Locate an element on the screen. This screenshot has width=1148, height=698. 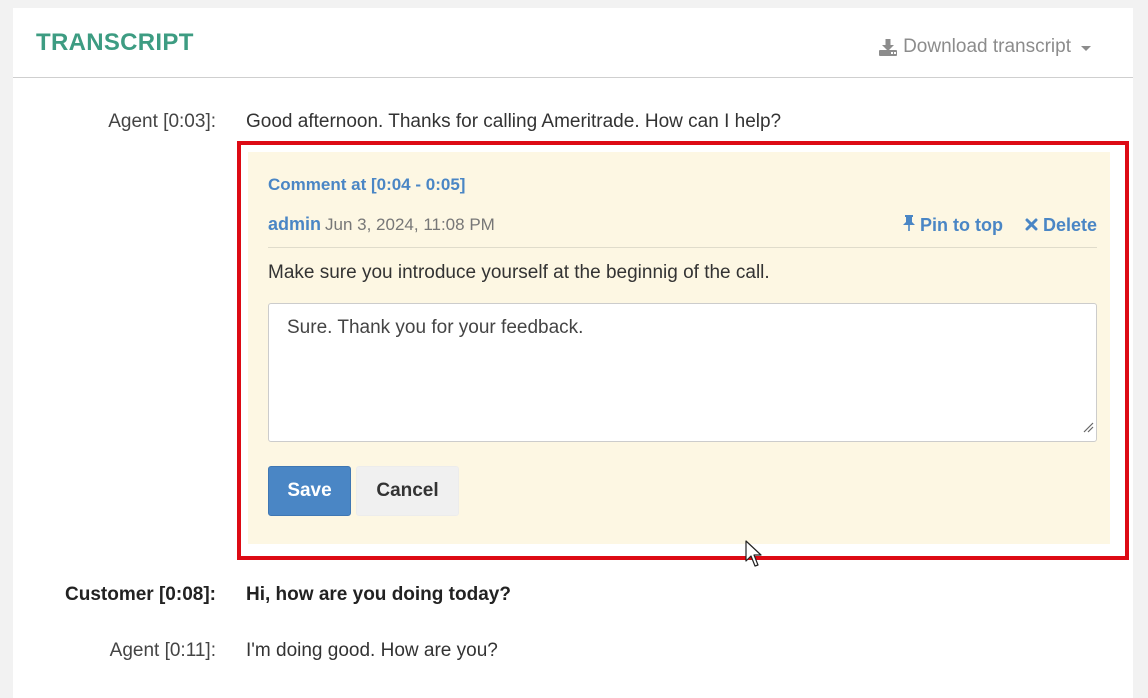
panel-header: TRANSCRIPT Download transcript is located at coordinates (573, 43).